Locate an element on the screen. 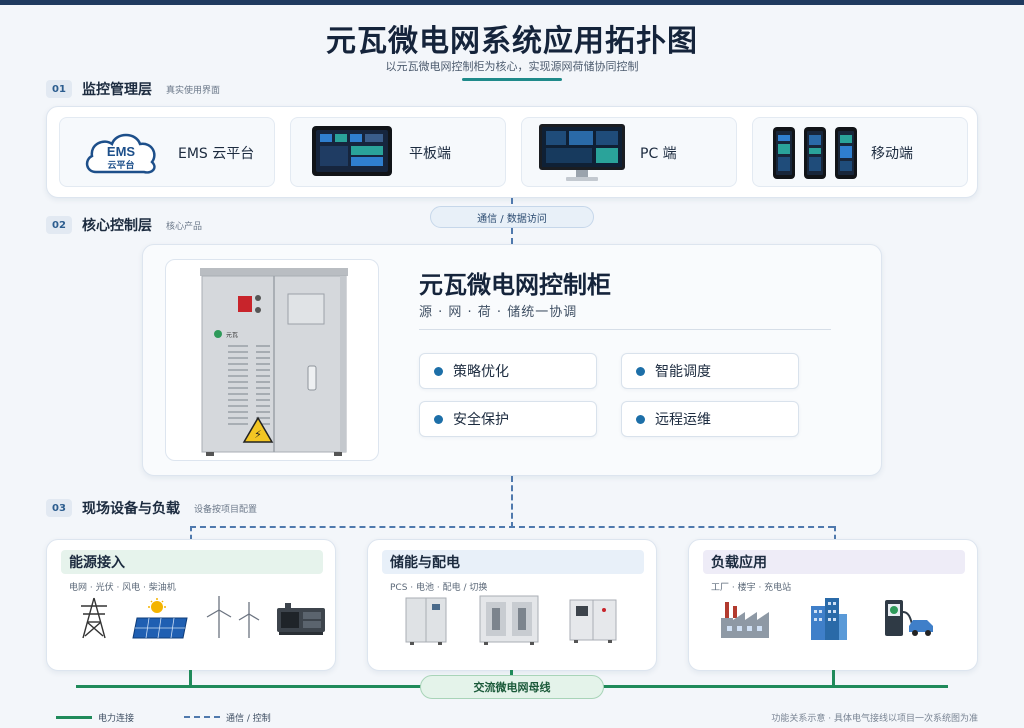 Image resolution: width=1024 pixels, height=728 pixels. feature-remote-ops: 远程运维 is located at coordinates (710, 419).